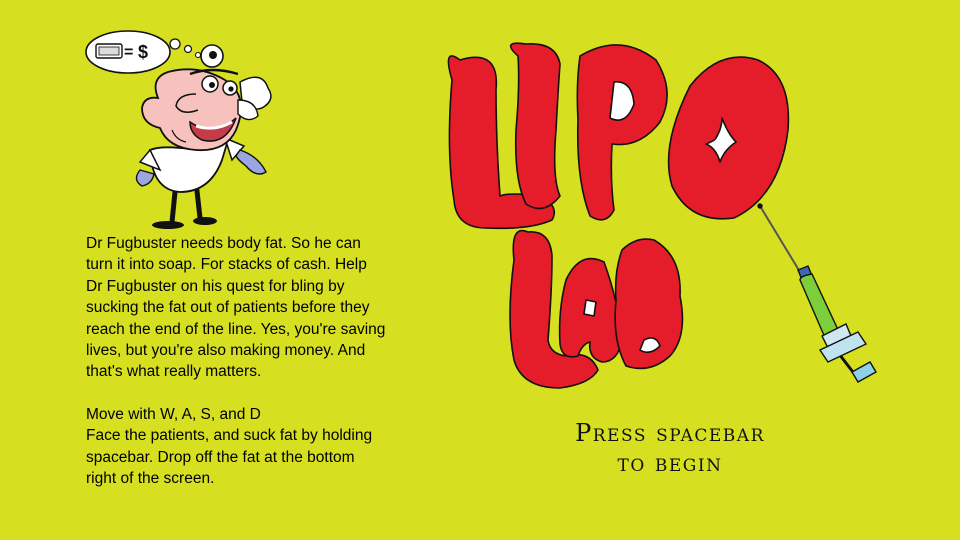  Describe the element at coordinates (670, 463) in the screenshot. I see `start-prompt-line2: to begin` at that location.